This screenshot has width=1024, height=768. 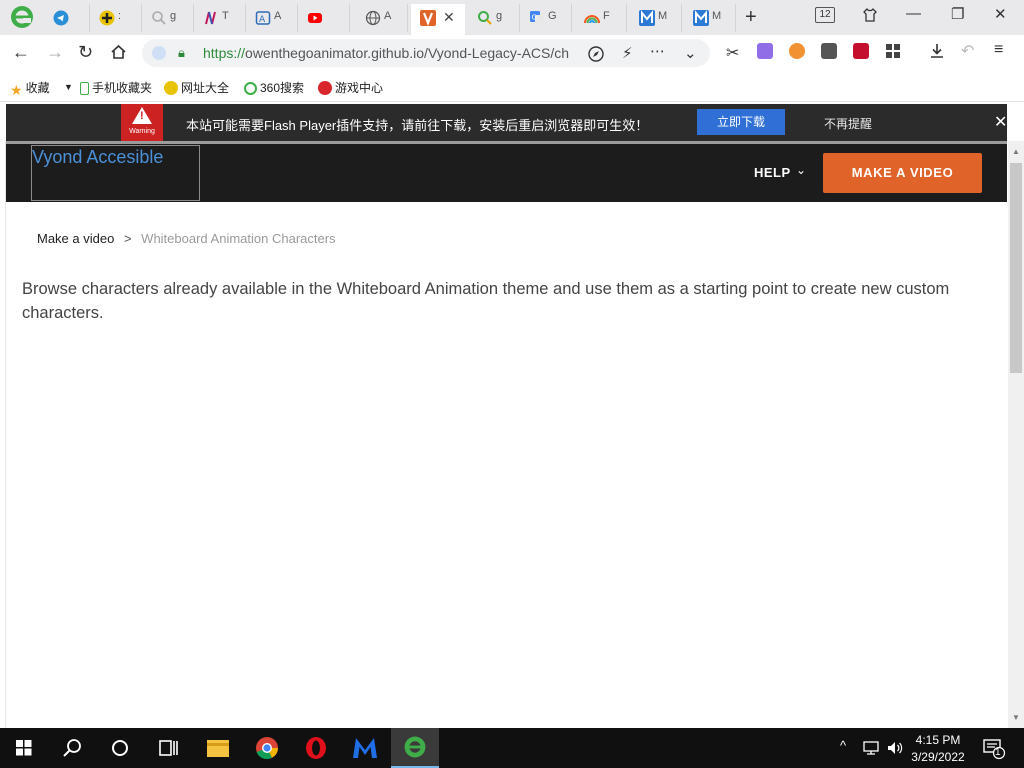 I want to click on show-hidden-icons-chevron: ^, so click(x=843, y=745).